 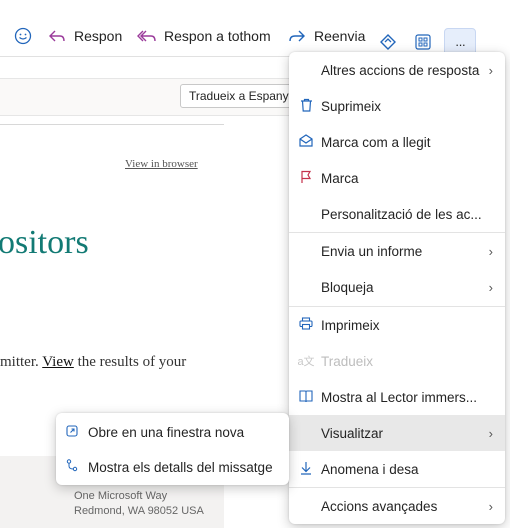 I want to click on menu-item-flag: Marca, so click(x=397, y=178).